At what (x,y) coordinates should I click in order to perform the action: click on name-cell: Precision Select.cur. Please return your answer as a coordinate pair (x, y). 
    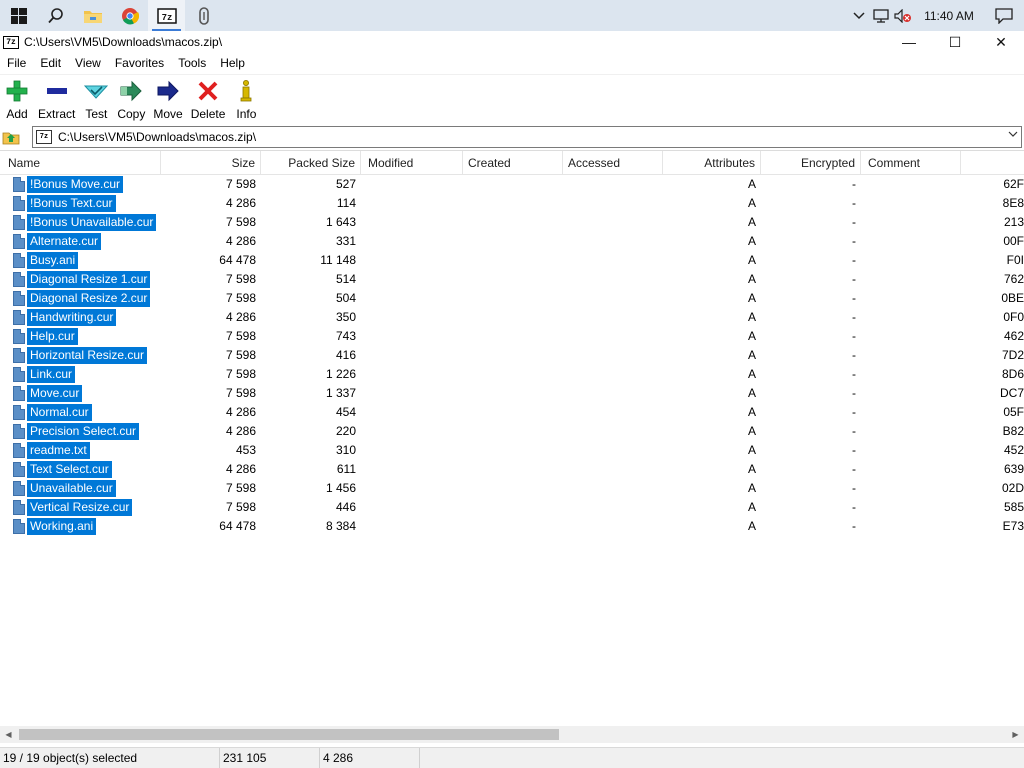
    Looking at the image, I should click on (85, 431).